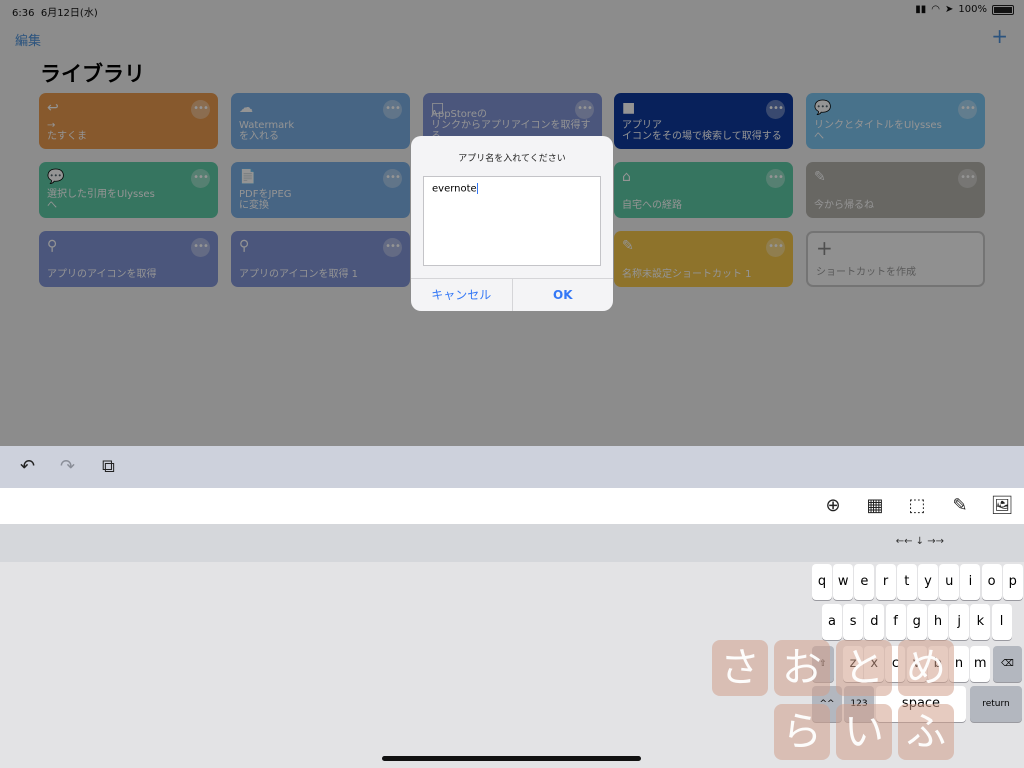 The width and height of the screenshot is (1024, 768). Describe the element at coordinates (864, 732) in the screenshot. I see `watermark-char: い` at that location.